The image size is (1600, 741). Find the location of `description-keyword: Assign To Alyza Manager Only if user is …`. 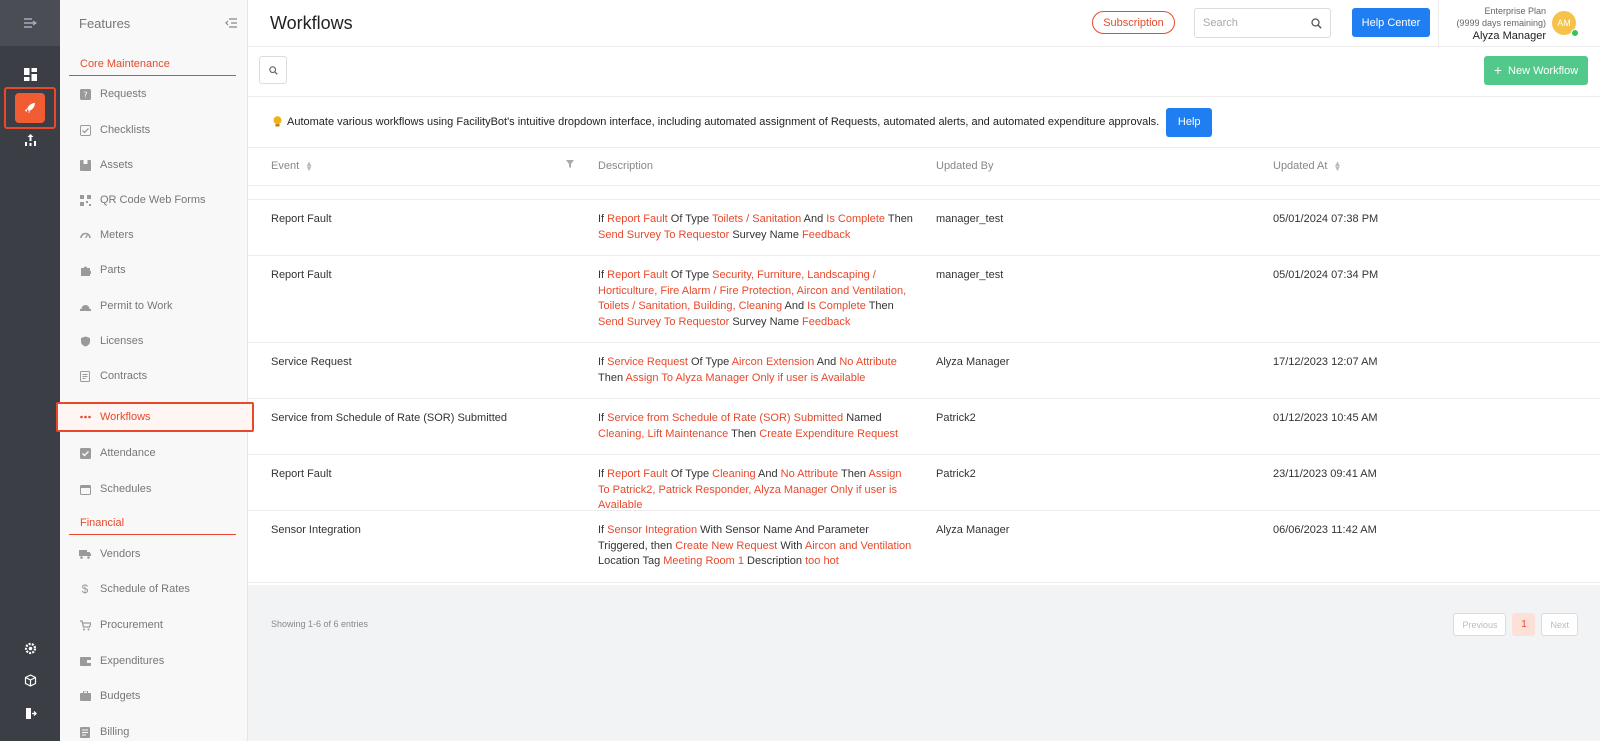

description-keyword: Assign To Alyza Manager Only if user is … is located at coordinates (745, 377).